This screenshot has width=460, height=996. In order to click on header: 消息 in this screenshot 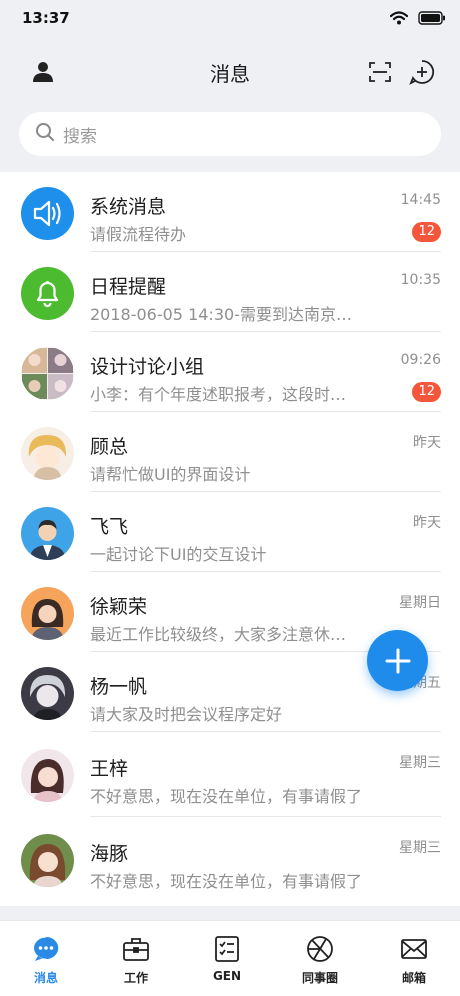, I will do `click(230, 71)`.